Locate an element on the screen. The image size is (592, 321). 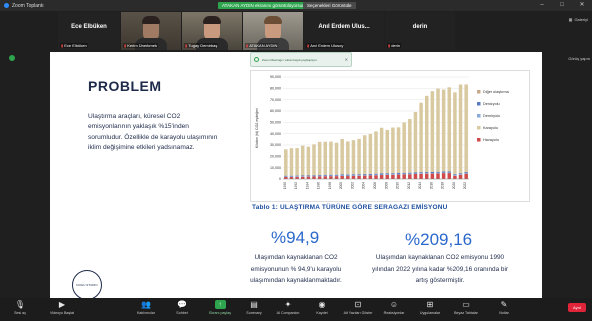
banner-close-icon: ✕ is located at coordinates (346, 59).